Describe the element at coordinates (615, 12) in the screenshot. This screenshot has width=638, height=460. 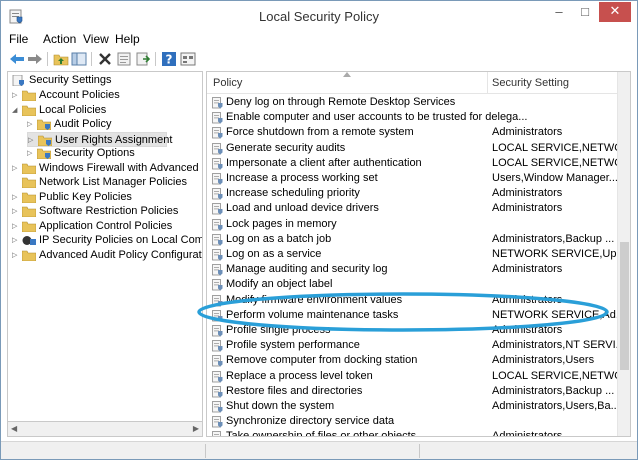
I see `close-button: ✕` at that location.